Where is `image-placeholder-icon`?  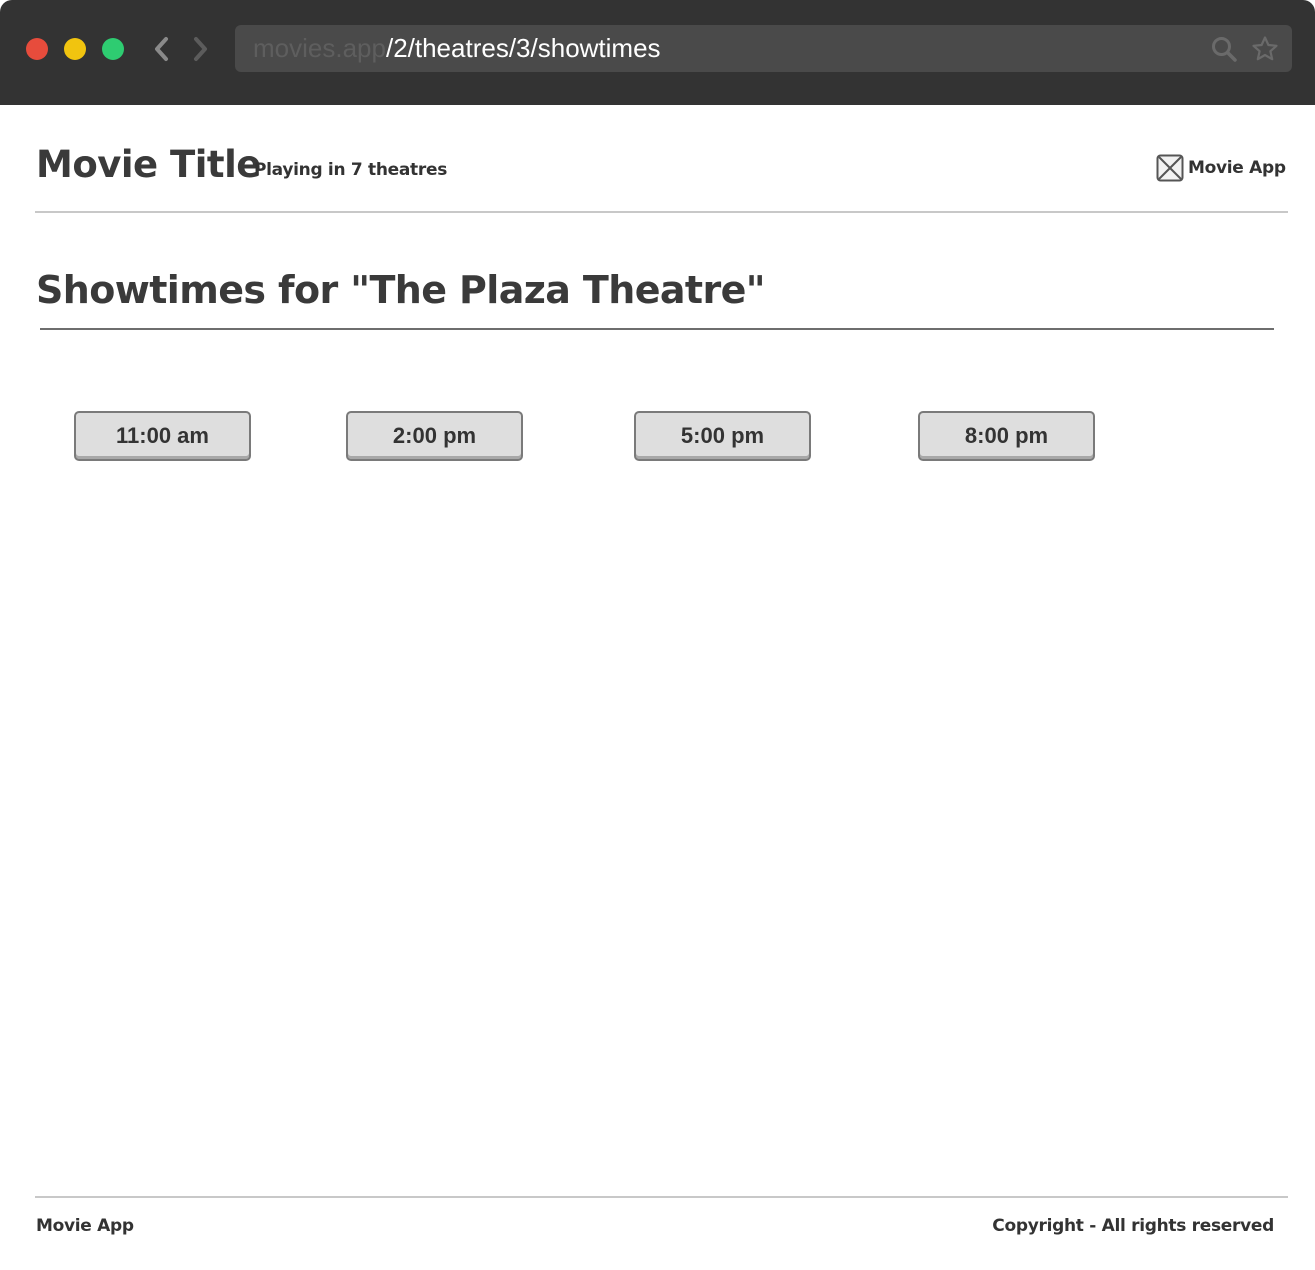
image-placeholder-icon is located at coordinates (1170, 168).